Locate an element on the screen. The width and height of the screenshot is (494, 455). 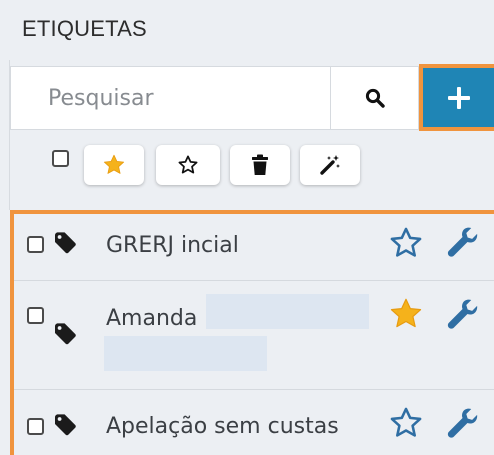
delete-tags-button is located at coordinates (260, 165).